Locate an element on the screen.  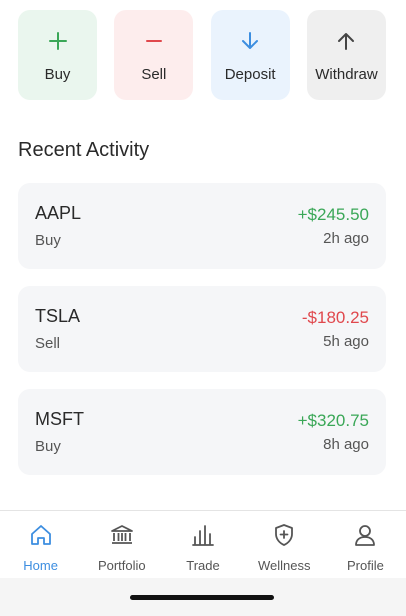
activity-item-tsla: TSLA Sell -$180.25 5h ago is located at coordinates (202, 329).